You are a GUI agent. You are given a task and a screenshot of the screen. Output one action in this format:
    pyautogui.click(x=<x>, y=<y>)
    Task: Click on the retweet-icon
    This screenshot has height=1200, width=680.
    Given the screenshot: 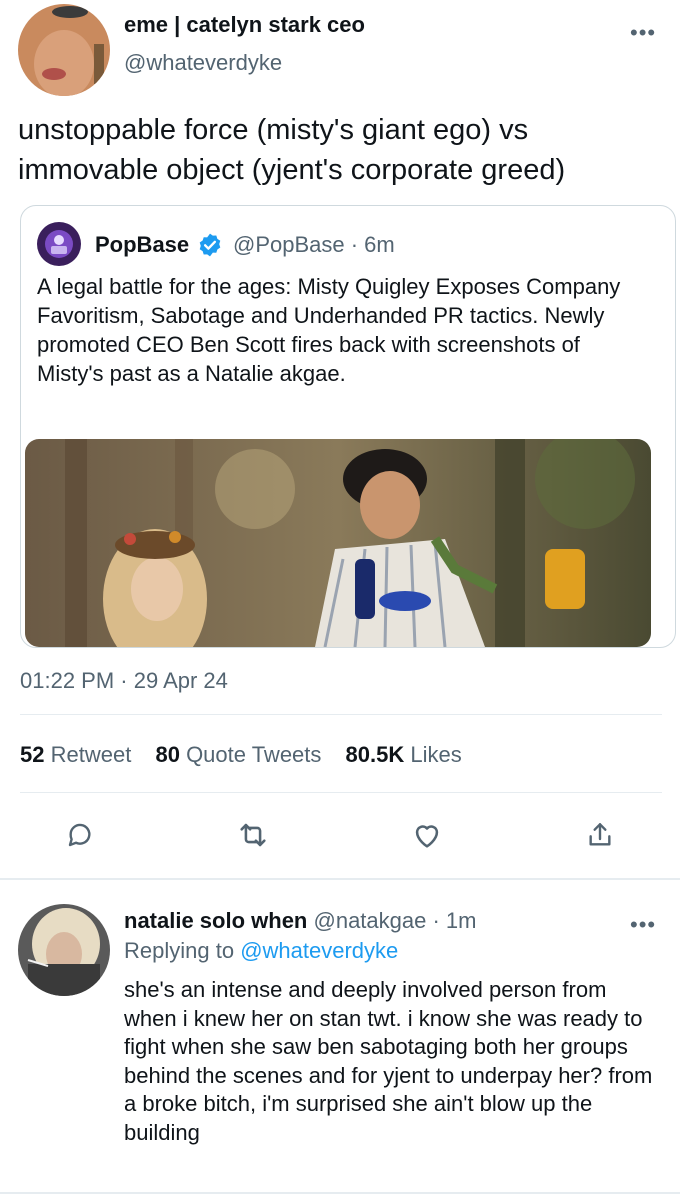 What is the action you would take?
    pyautogui.click(x=253, y=835)
    